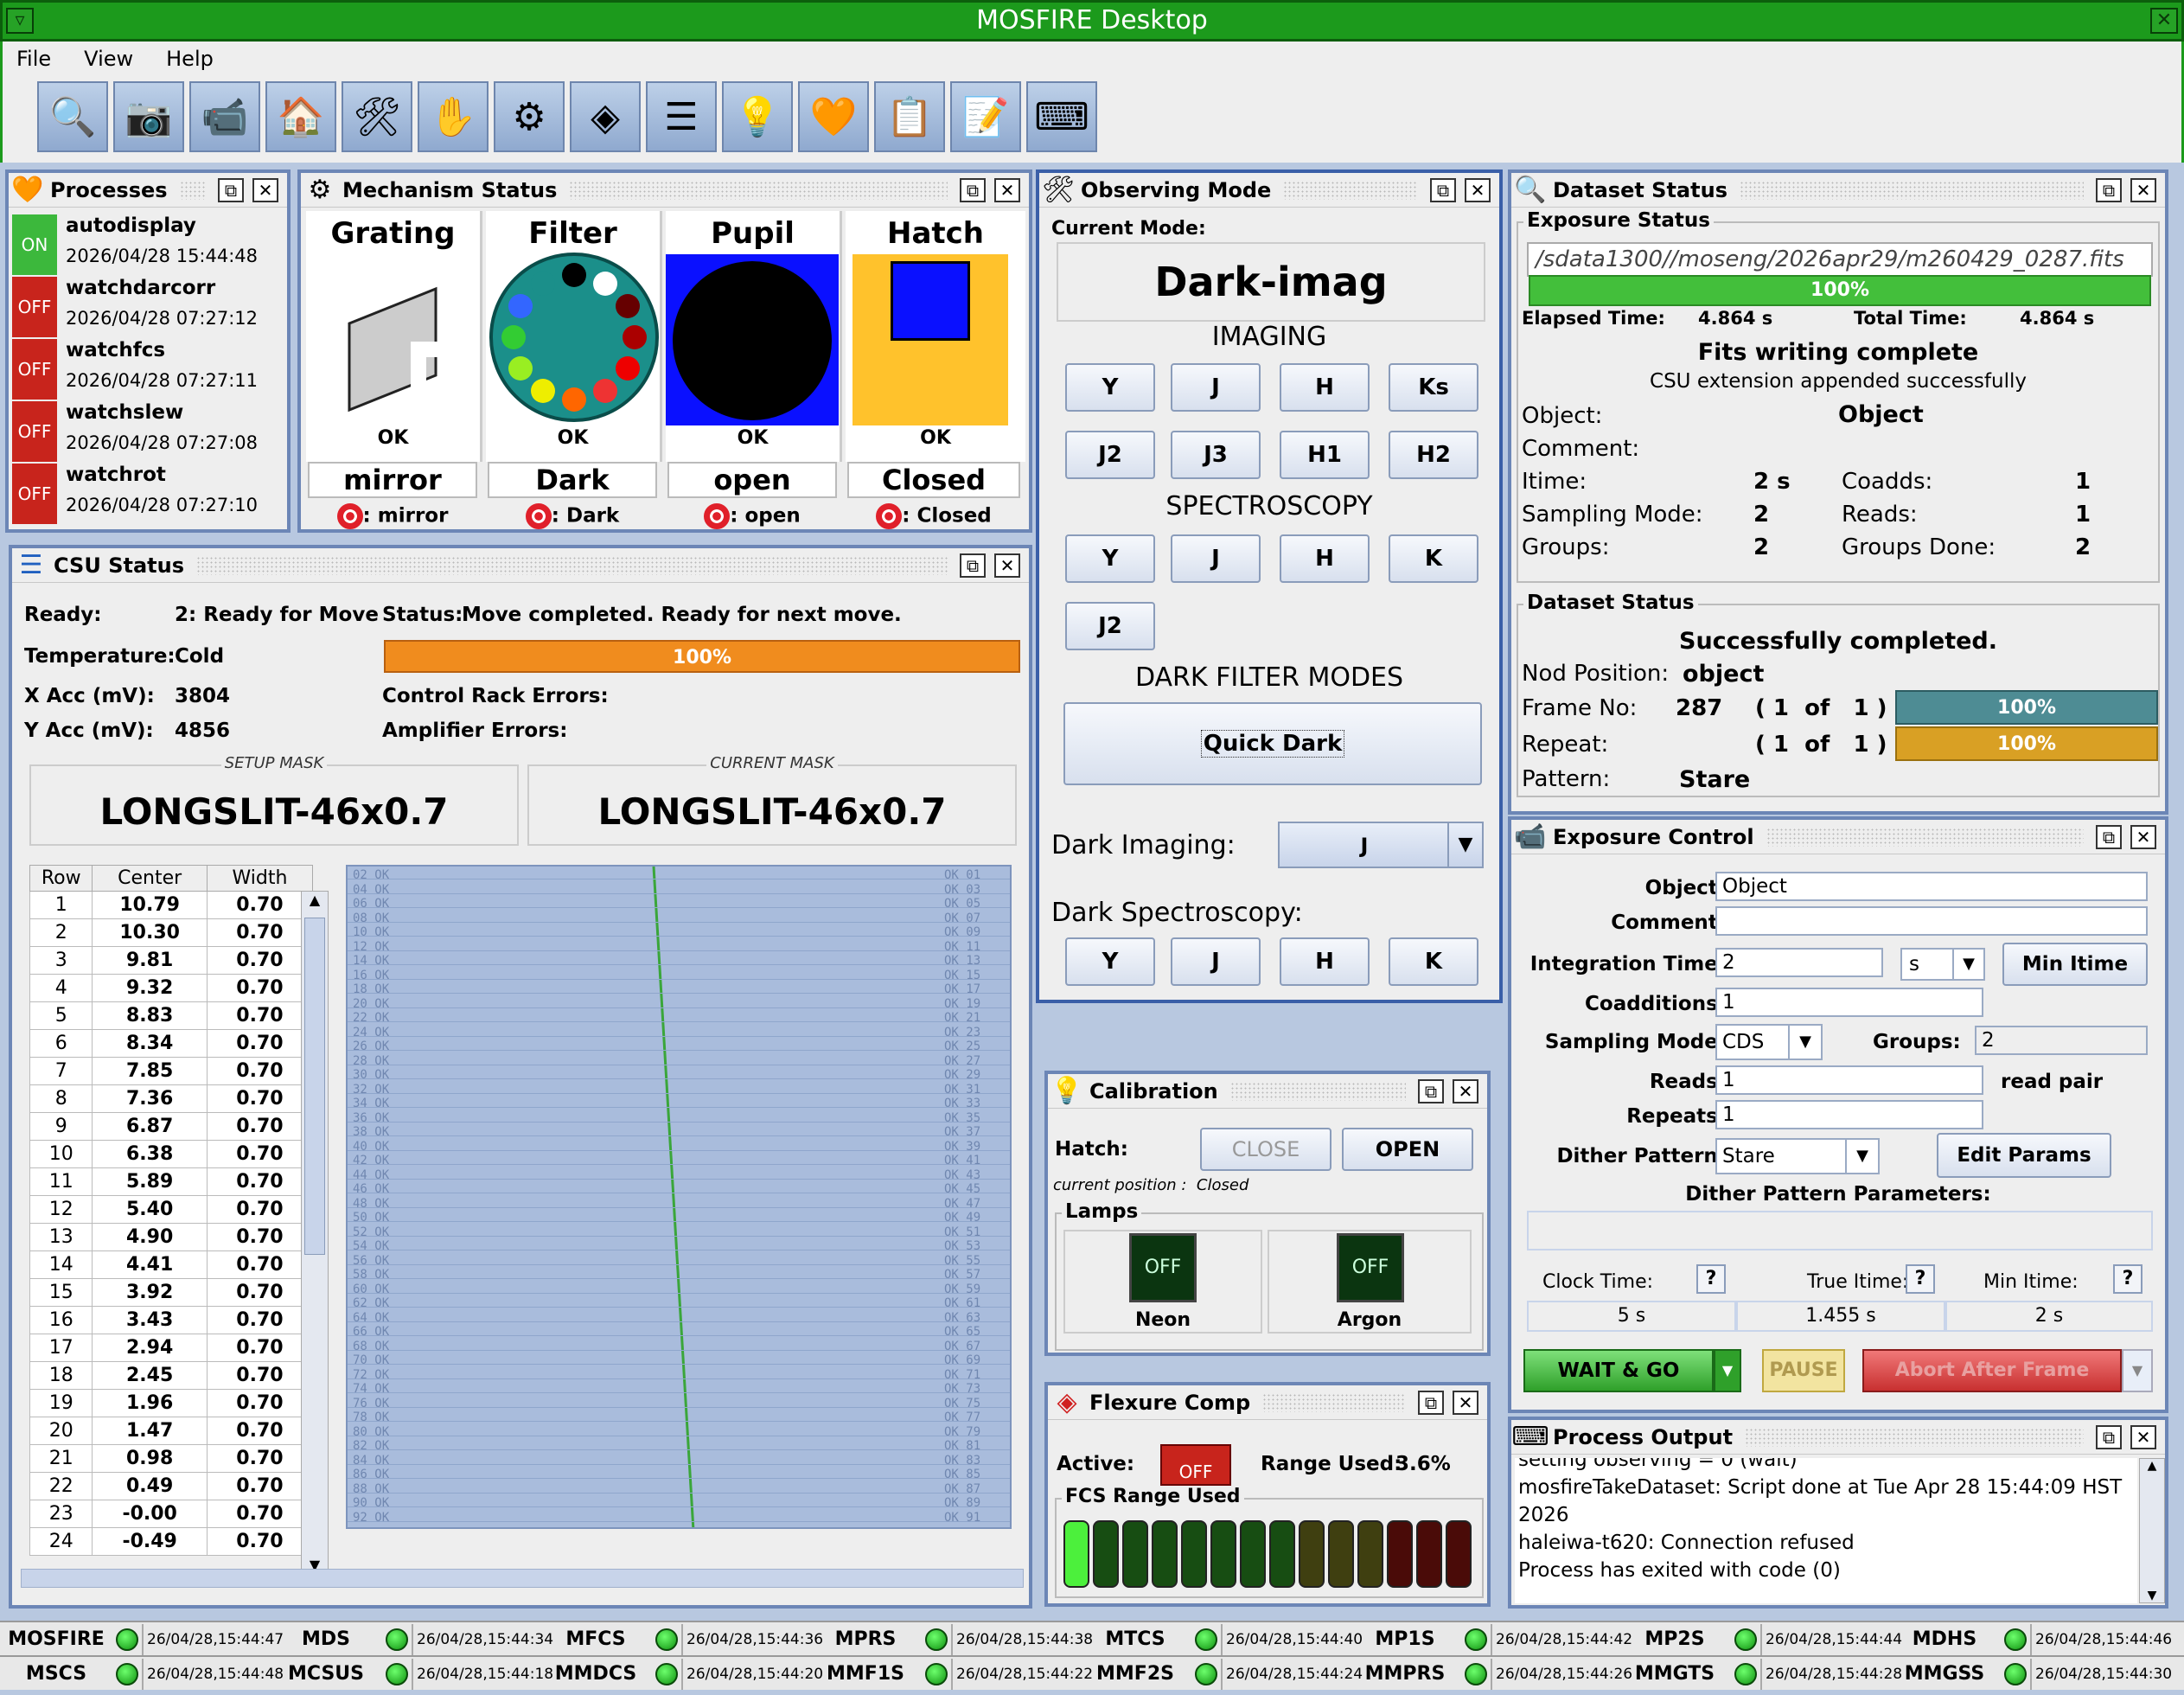  Describe the element at coordinates (172, 1264) in the screenshot. I see `table-row: 14 4.41 0.70` at that location.